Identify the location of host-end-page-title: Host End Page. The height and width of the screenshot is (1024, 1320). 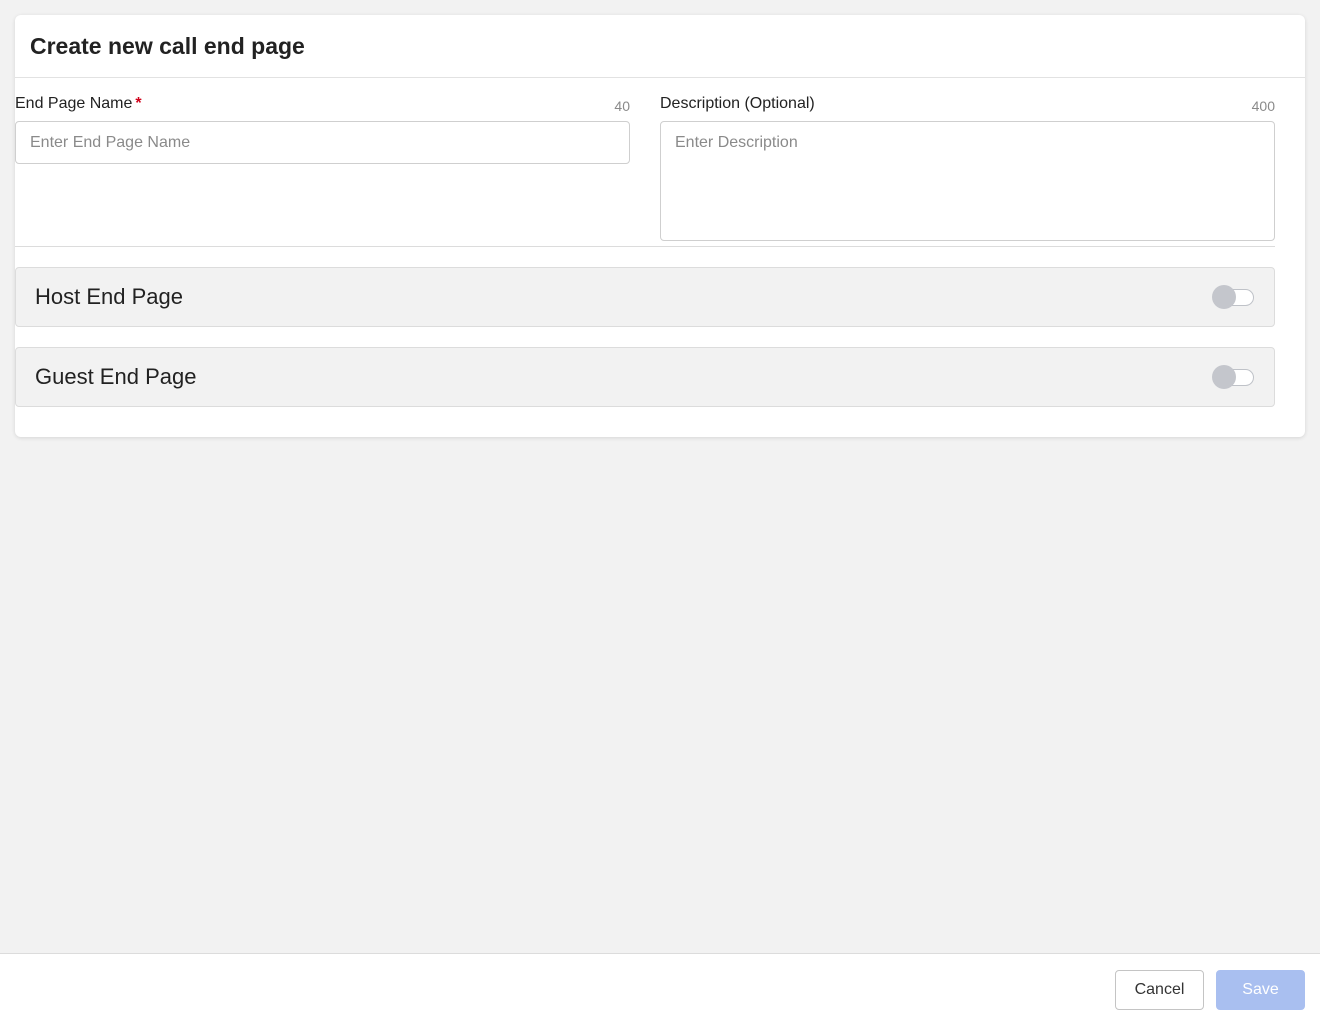
(109, 296).